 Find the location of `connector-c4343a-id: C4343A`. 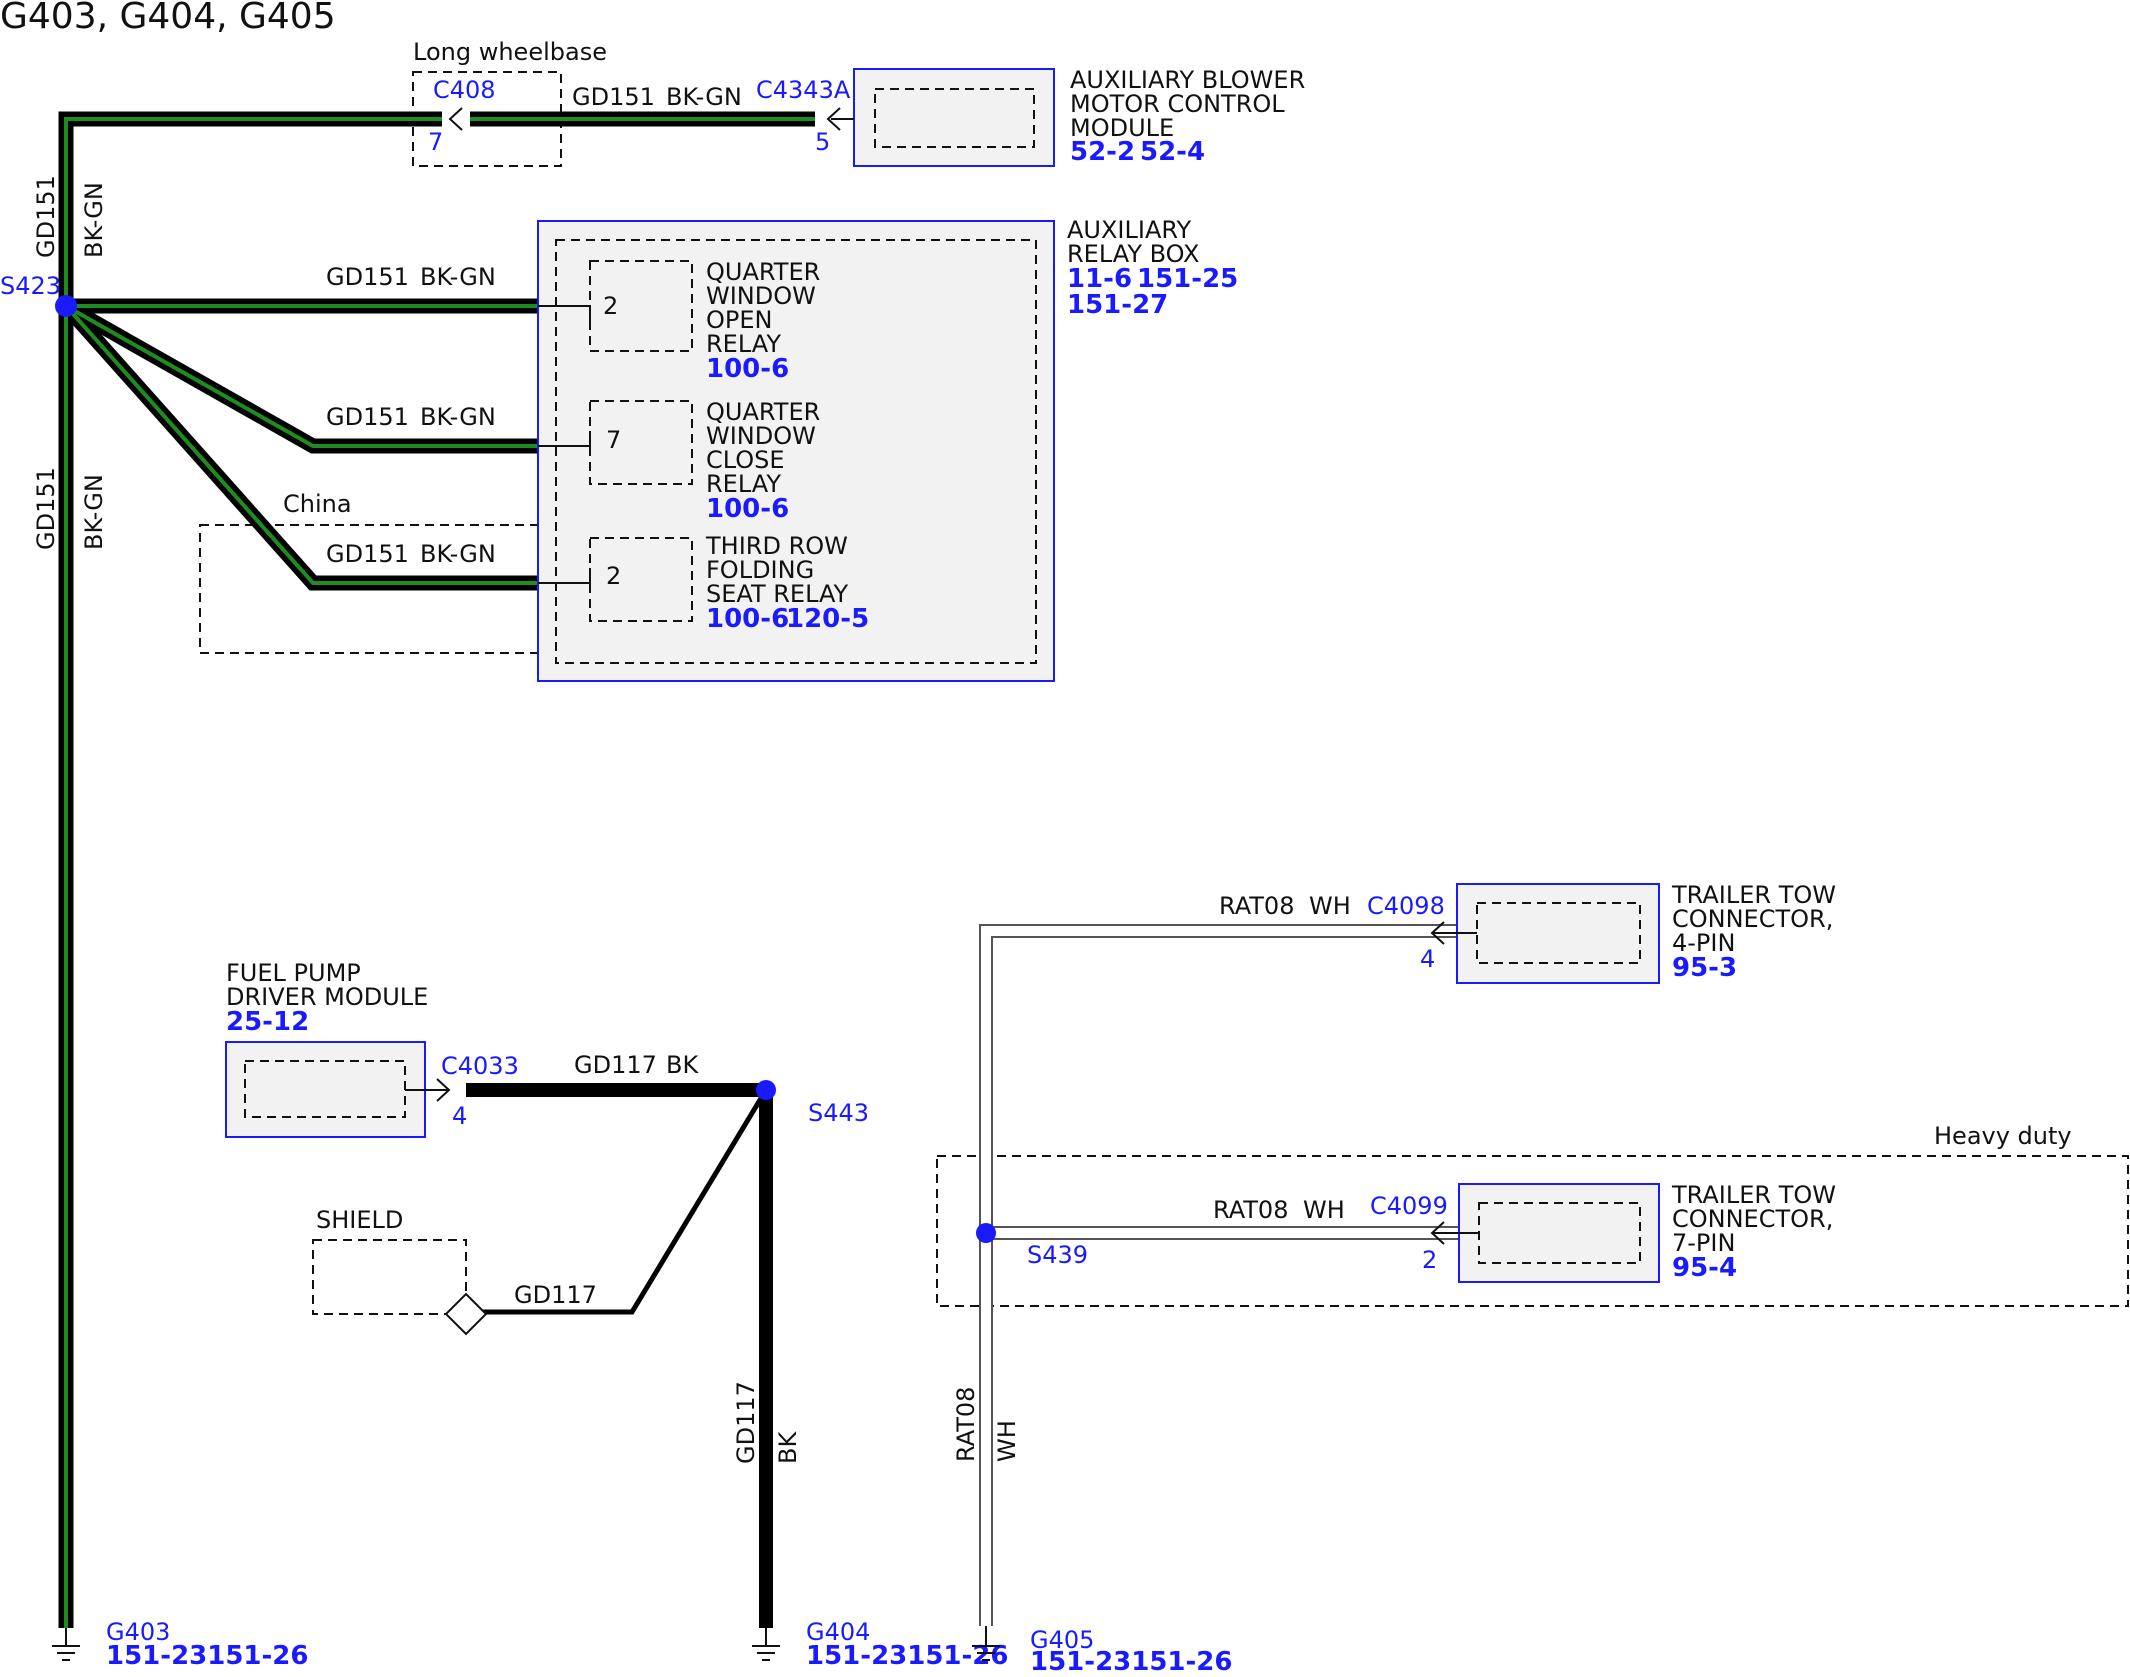

connector-c4343a-id: C4343A is located at coordinates (803, 90).